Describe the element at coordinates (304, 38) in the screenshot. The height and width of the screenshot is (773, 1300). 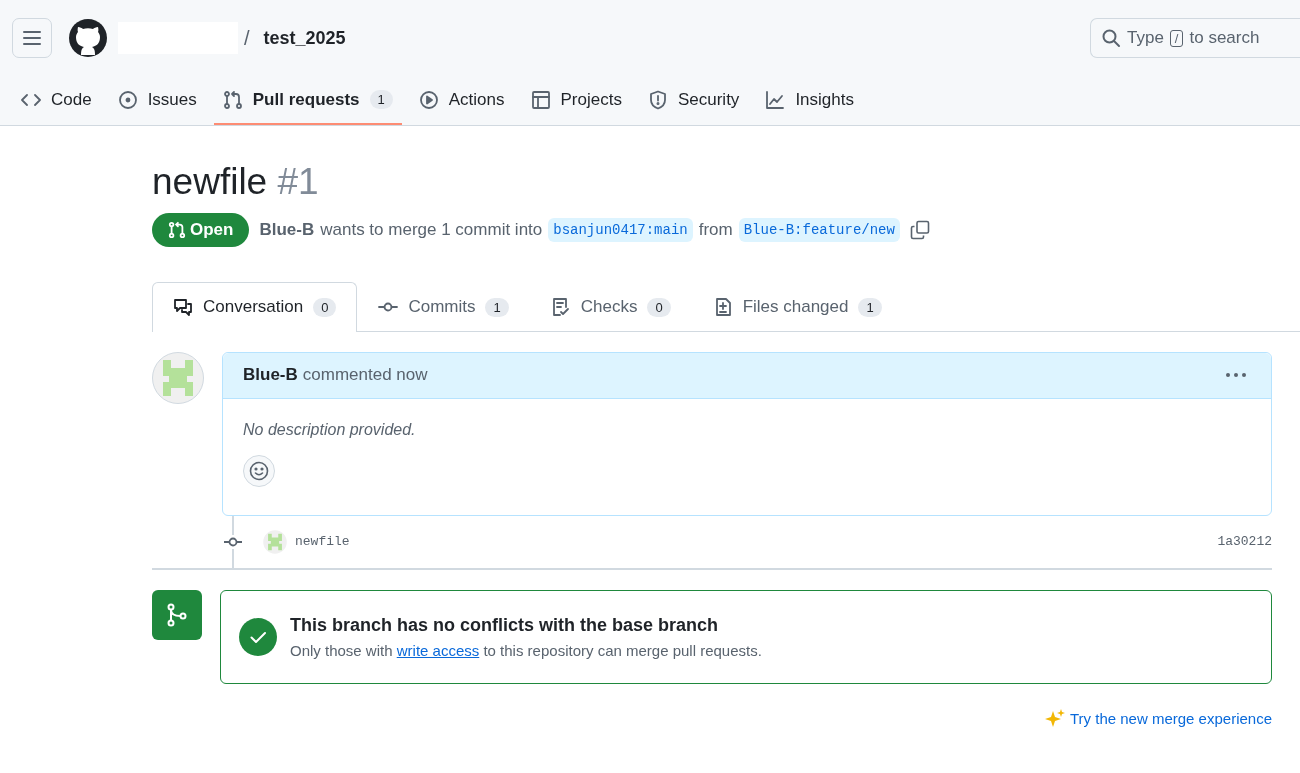
I see `repo-link: test_2025` at that location.